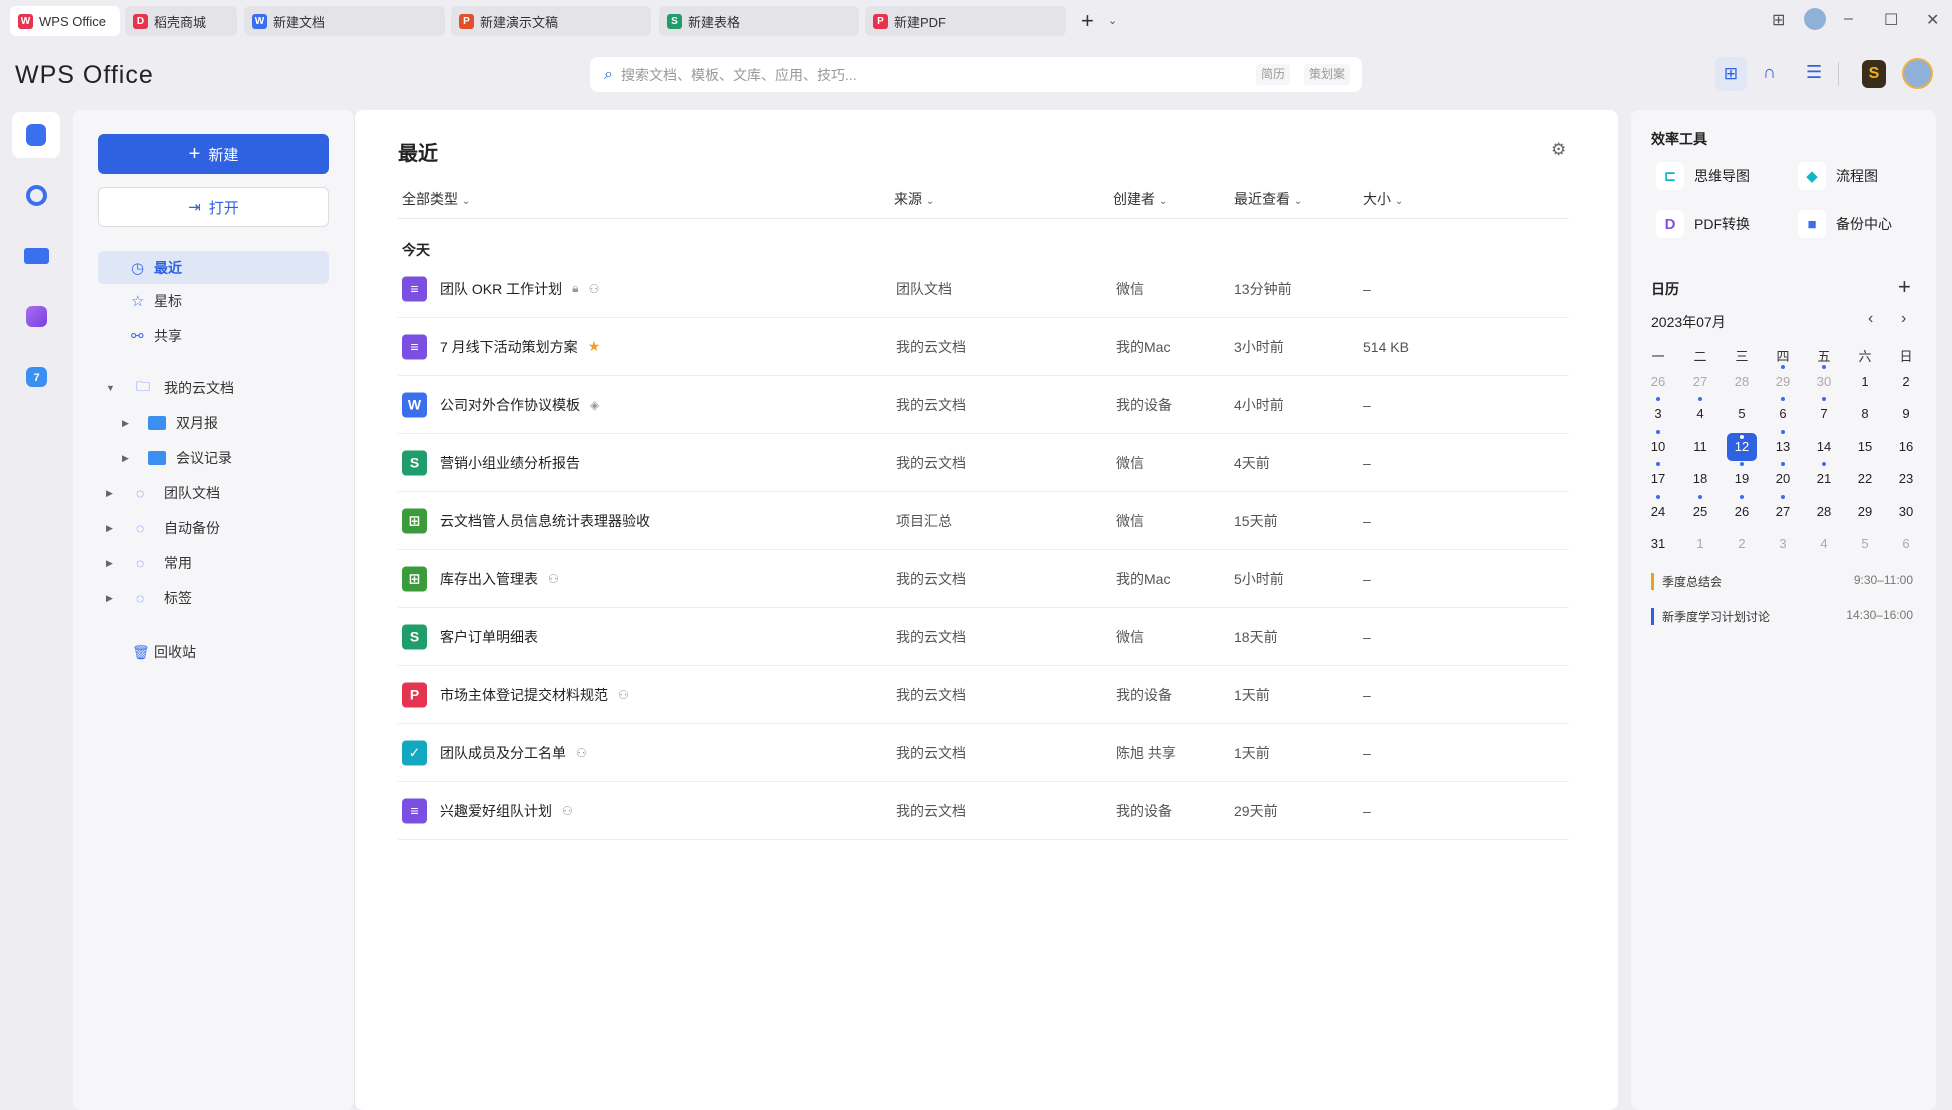 This screenshot has height=1110, width=1952. I want to click on app-grid-icon: ⊞, so click(1731, 74).